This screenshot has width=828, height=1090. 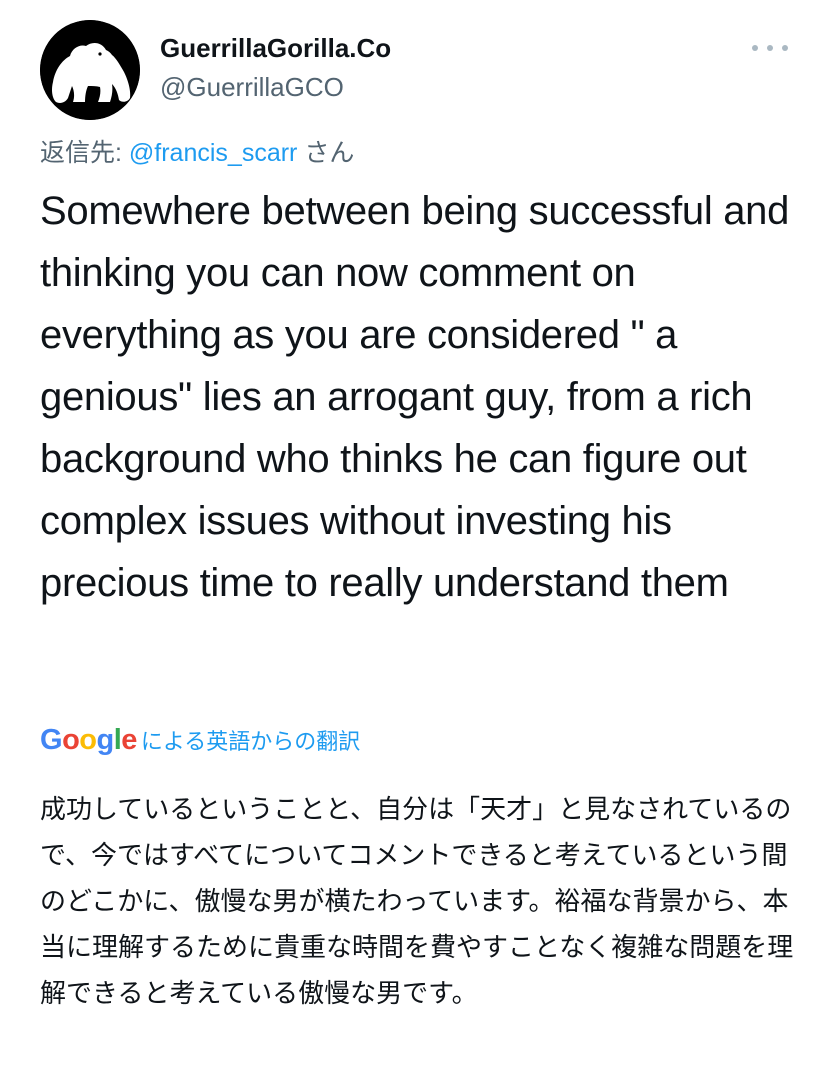 I want to click on author-handle: @GuerrillaGCO, so click(x=252, y=87).